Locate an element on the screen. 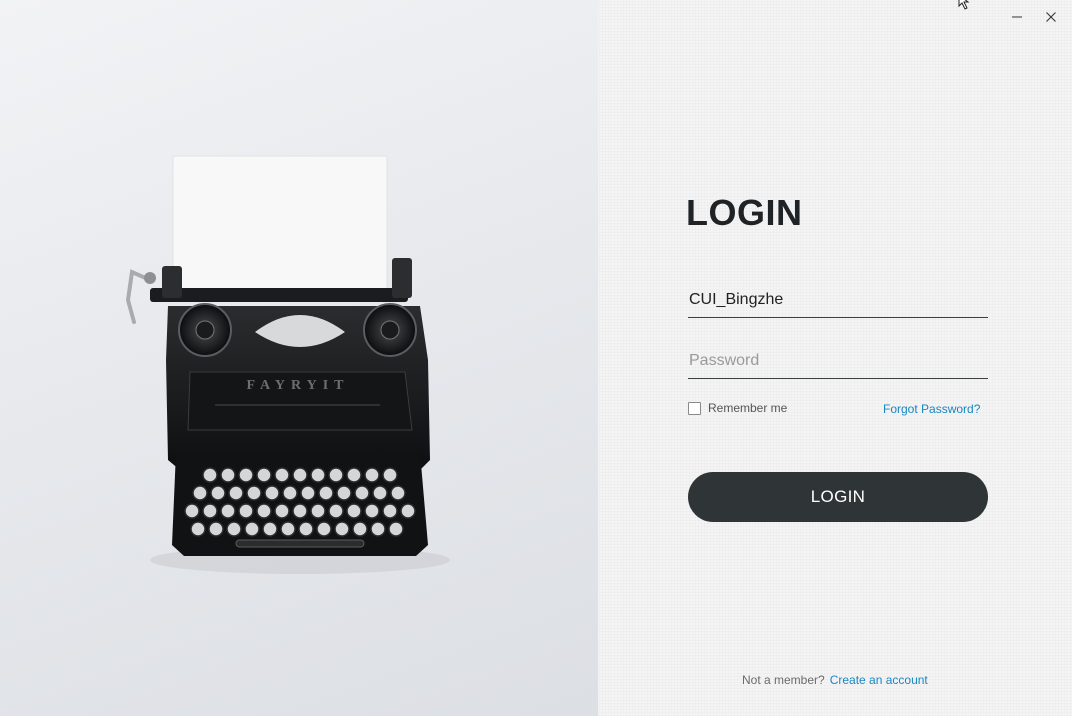  close-icon is located at coordinates (1051, 17).